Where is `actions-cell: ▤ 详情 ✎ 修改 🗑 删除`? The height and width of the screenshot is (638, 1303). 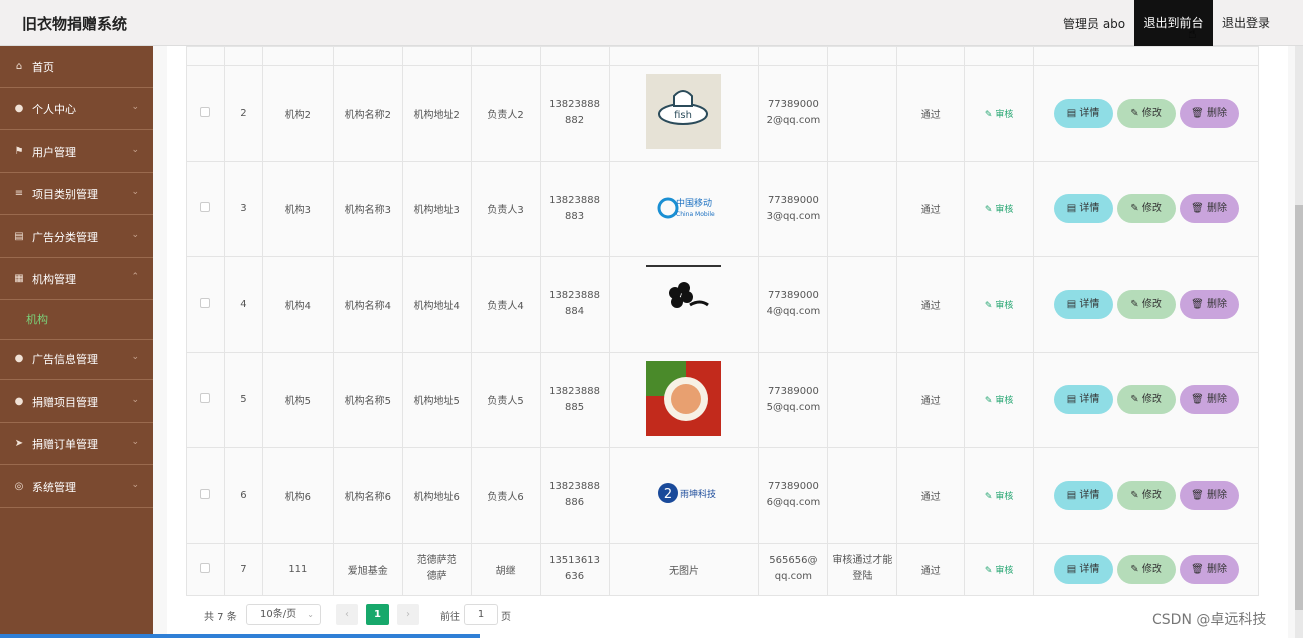
actions-cell: ▤ 详情 ✎ 修改 🗑 删除 is located at coordinates (1146, 208).